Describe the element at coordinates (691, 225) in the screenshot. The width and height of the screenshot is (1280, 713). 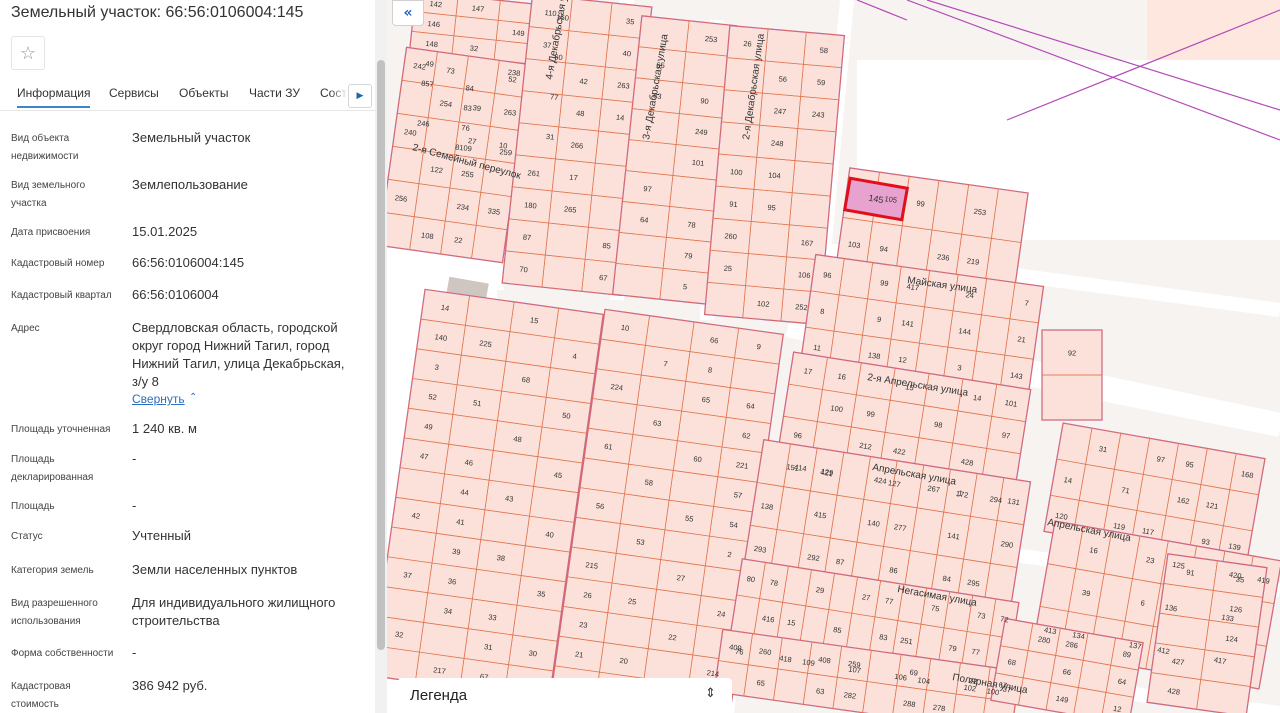
I see `parcel-number: 78` at that location.